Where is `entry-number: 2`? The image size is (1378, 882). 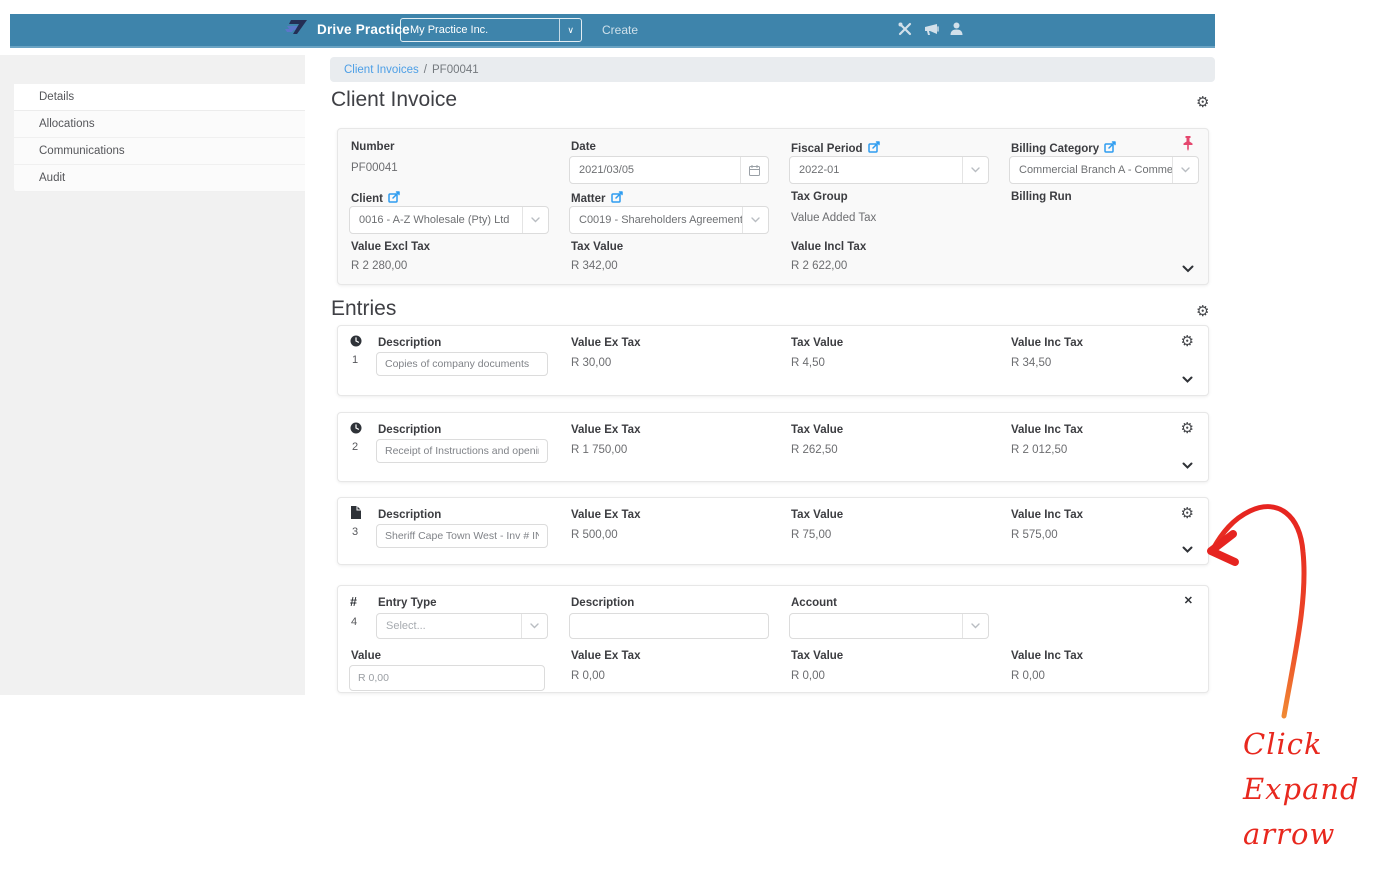 entry-number: 2 is located at coordinates (355, 447).